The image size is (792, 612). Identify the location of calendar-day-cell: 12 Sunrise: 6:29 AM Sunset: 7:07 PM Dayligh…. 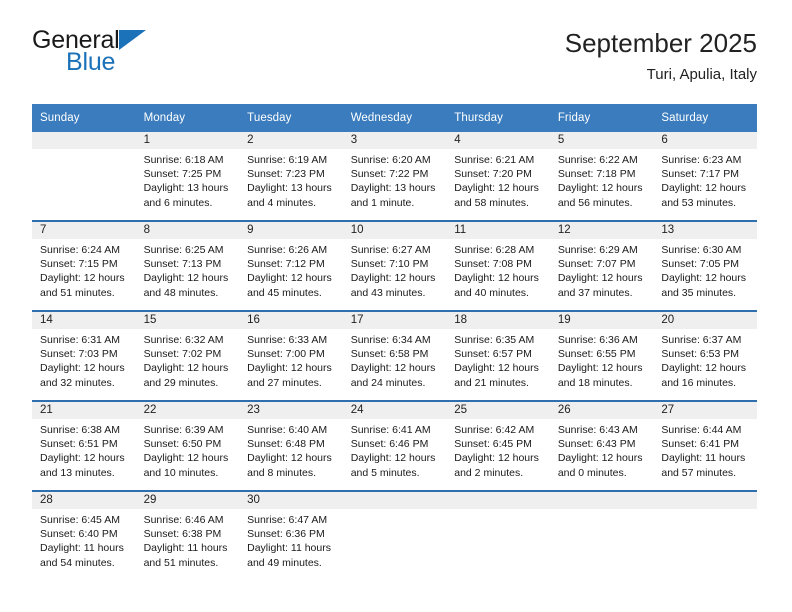
(601, 265).